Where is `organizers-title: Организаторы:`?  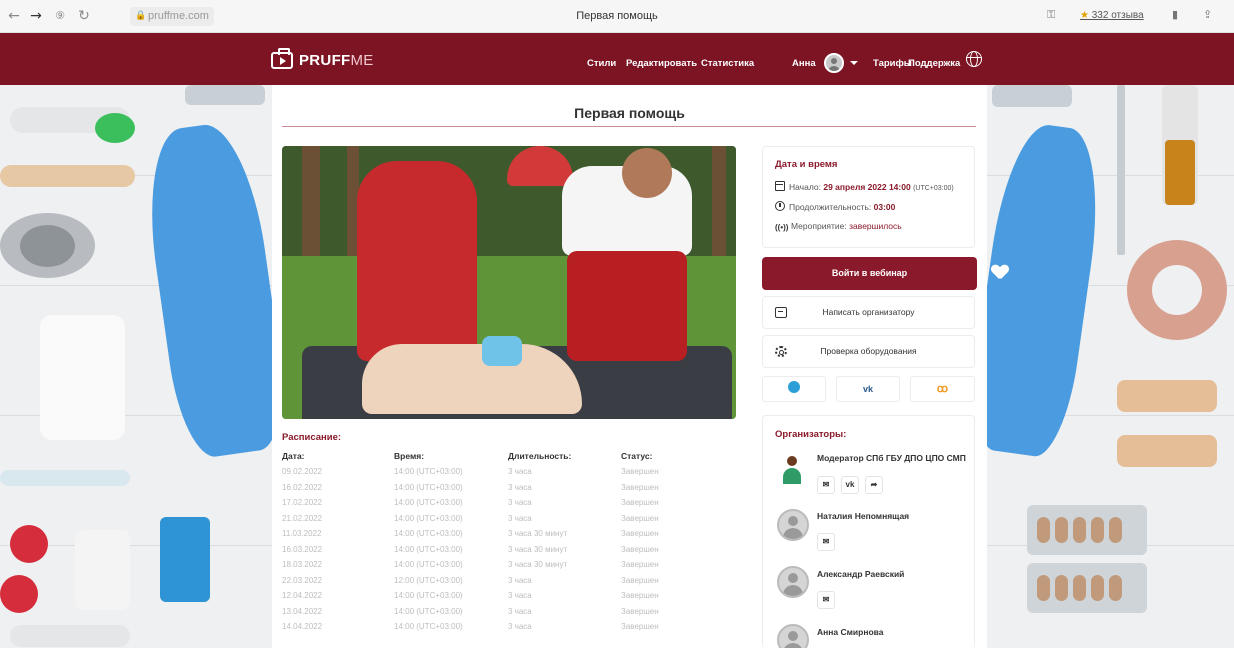
organizers-title: Организаторы: is located at coordinates (811, 434).